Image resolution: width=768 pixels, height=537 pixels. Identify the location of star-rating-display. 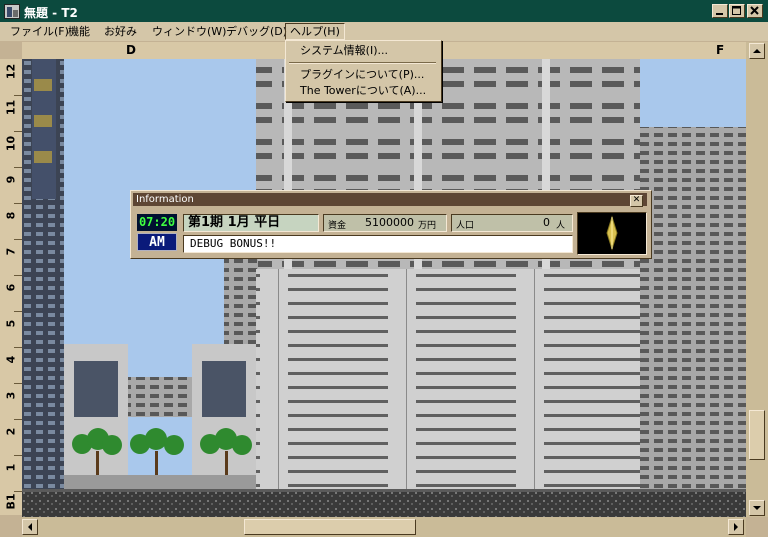
(612, 233).